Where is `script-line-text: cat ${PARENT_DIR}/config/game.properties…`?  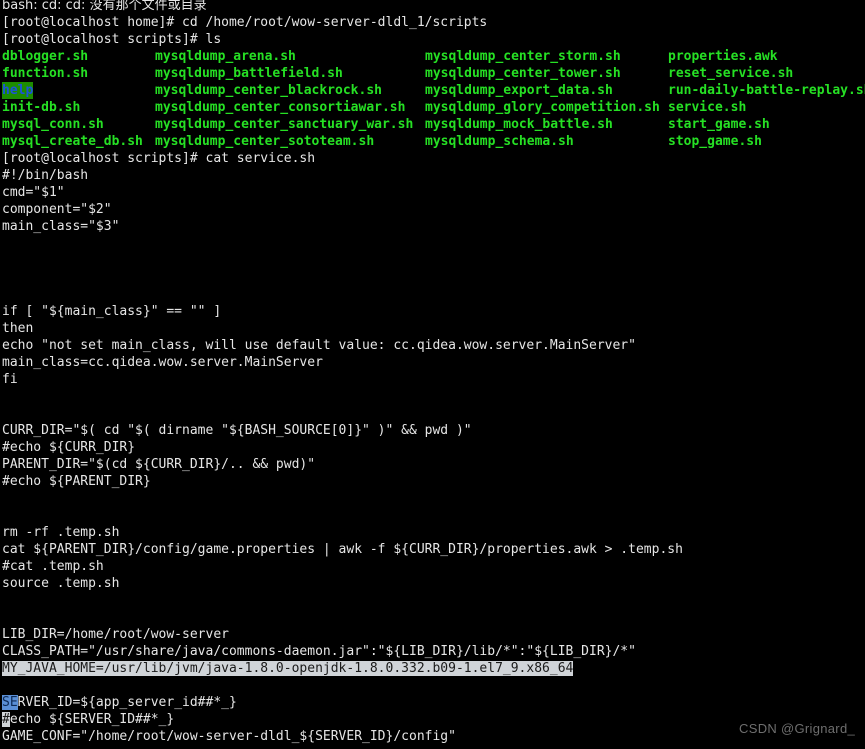
script-line-text: cat ${PARENT_DIR}/config/game.properties… is located at coordinates (342, 549).